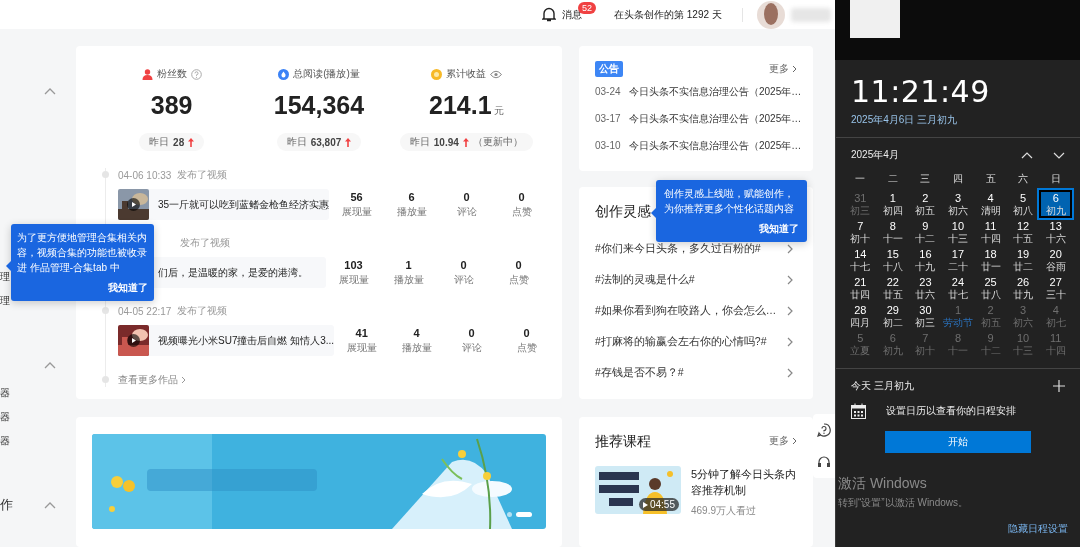 The width and height of the screenshot is (1080, 547). I want to click on sidebar-section-title: 作, so click(6, 505).